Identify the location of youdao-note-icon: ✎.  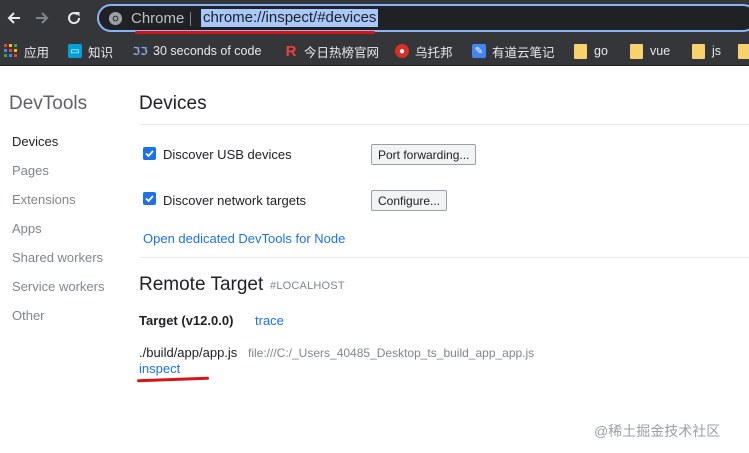
(479, 51).